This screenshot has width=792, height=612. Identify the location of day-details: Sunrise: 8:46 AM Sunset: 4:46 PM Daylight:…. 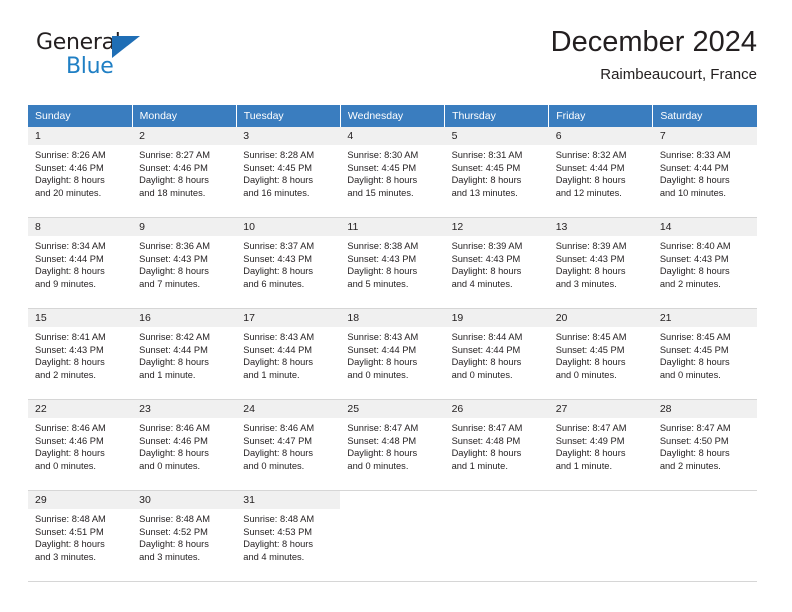
(80, 445).